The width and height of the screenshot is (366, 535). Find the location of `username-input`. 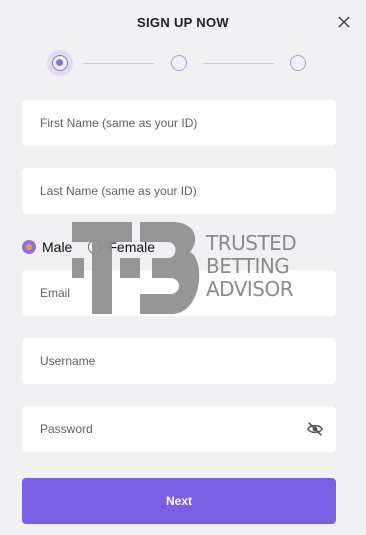

username-input is located at coordinates (179, 361).